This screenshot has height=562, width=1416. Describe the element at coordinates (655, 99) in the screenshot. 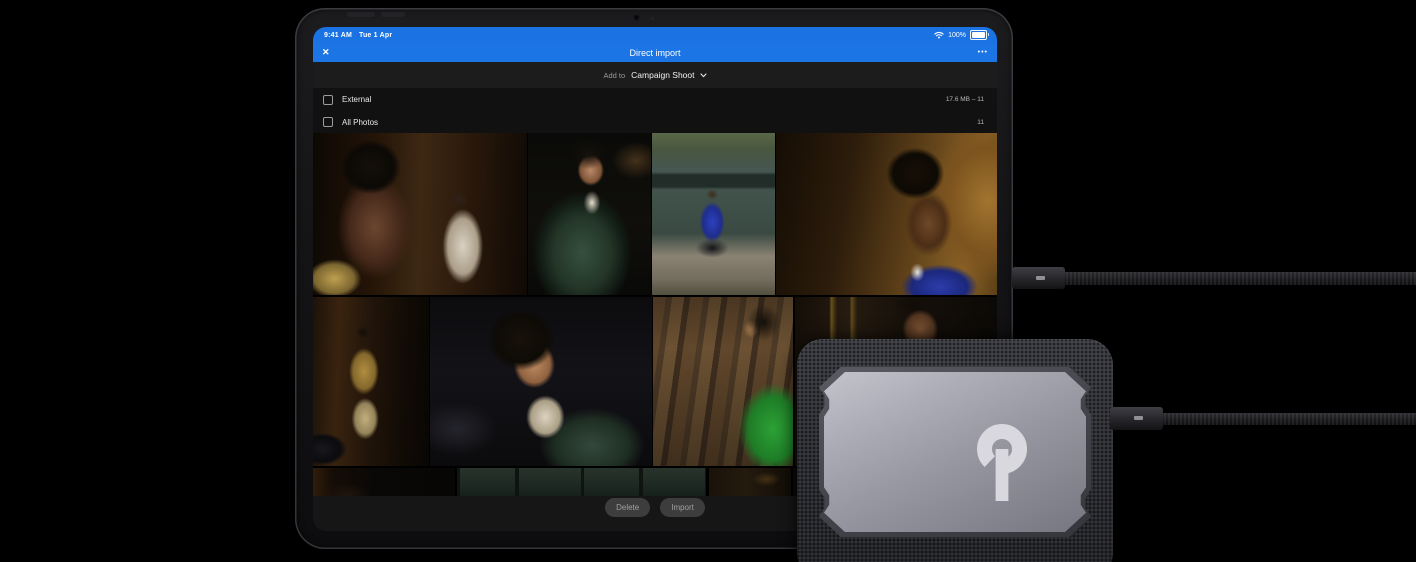

I see `source-row-external: External 17.6 MB – 11` at that location.